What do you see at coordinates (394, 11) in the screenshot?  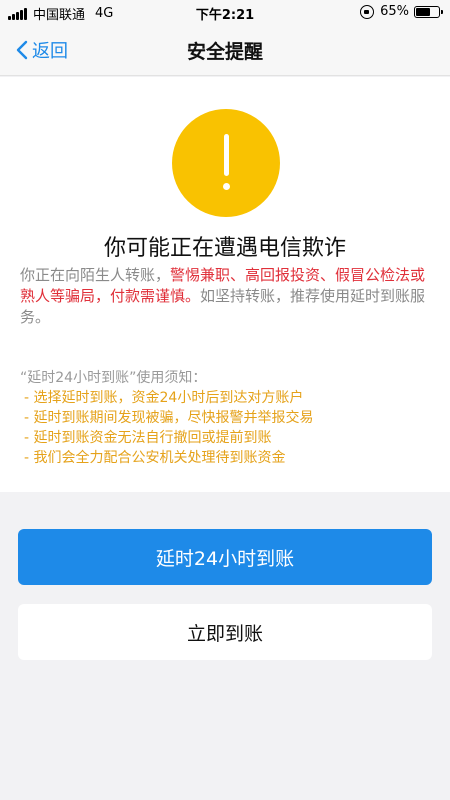 I see `battery-percent: 65%` at bounding box center [394, 11].